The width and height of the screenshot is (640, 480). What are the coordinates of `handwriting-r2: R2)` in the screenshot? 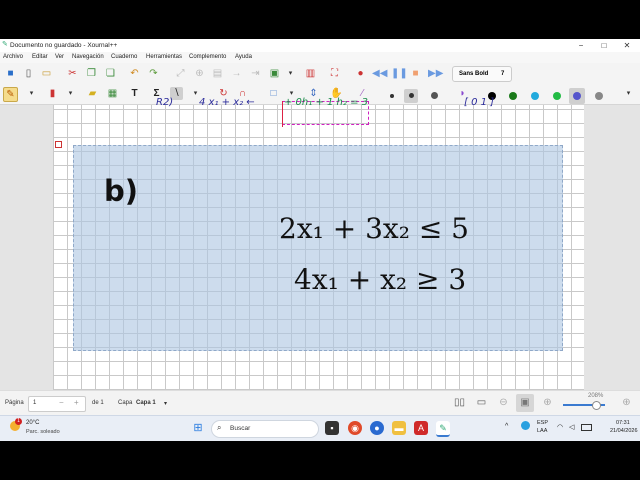 It's located at (165, 102).